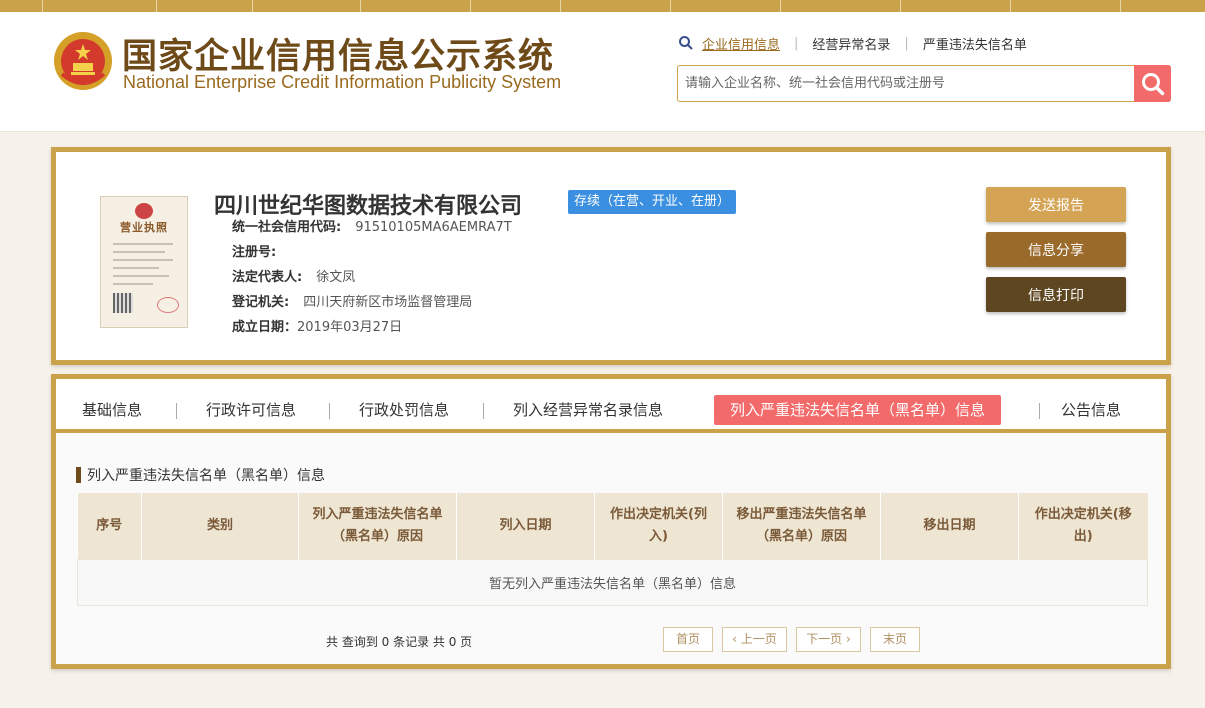 Image resolution: width=1205 pixels, height=708 pixels. I want to click on info-label: 注册号:, so click(254, 252).